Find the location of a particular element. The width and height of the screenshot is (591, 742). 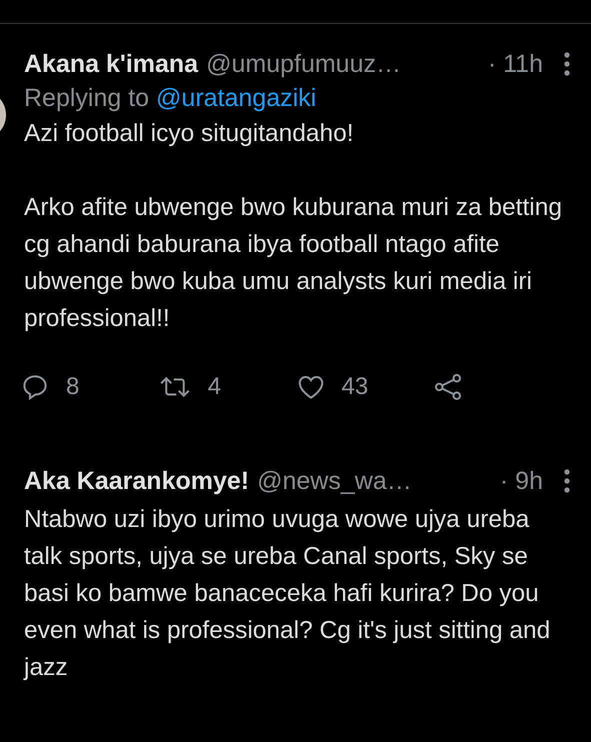

tweet-text: Azi football icyo situgitandaho! is located at coordinates (189, 134).